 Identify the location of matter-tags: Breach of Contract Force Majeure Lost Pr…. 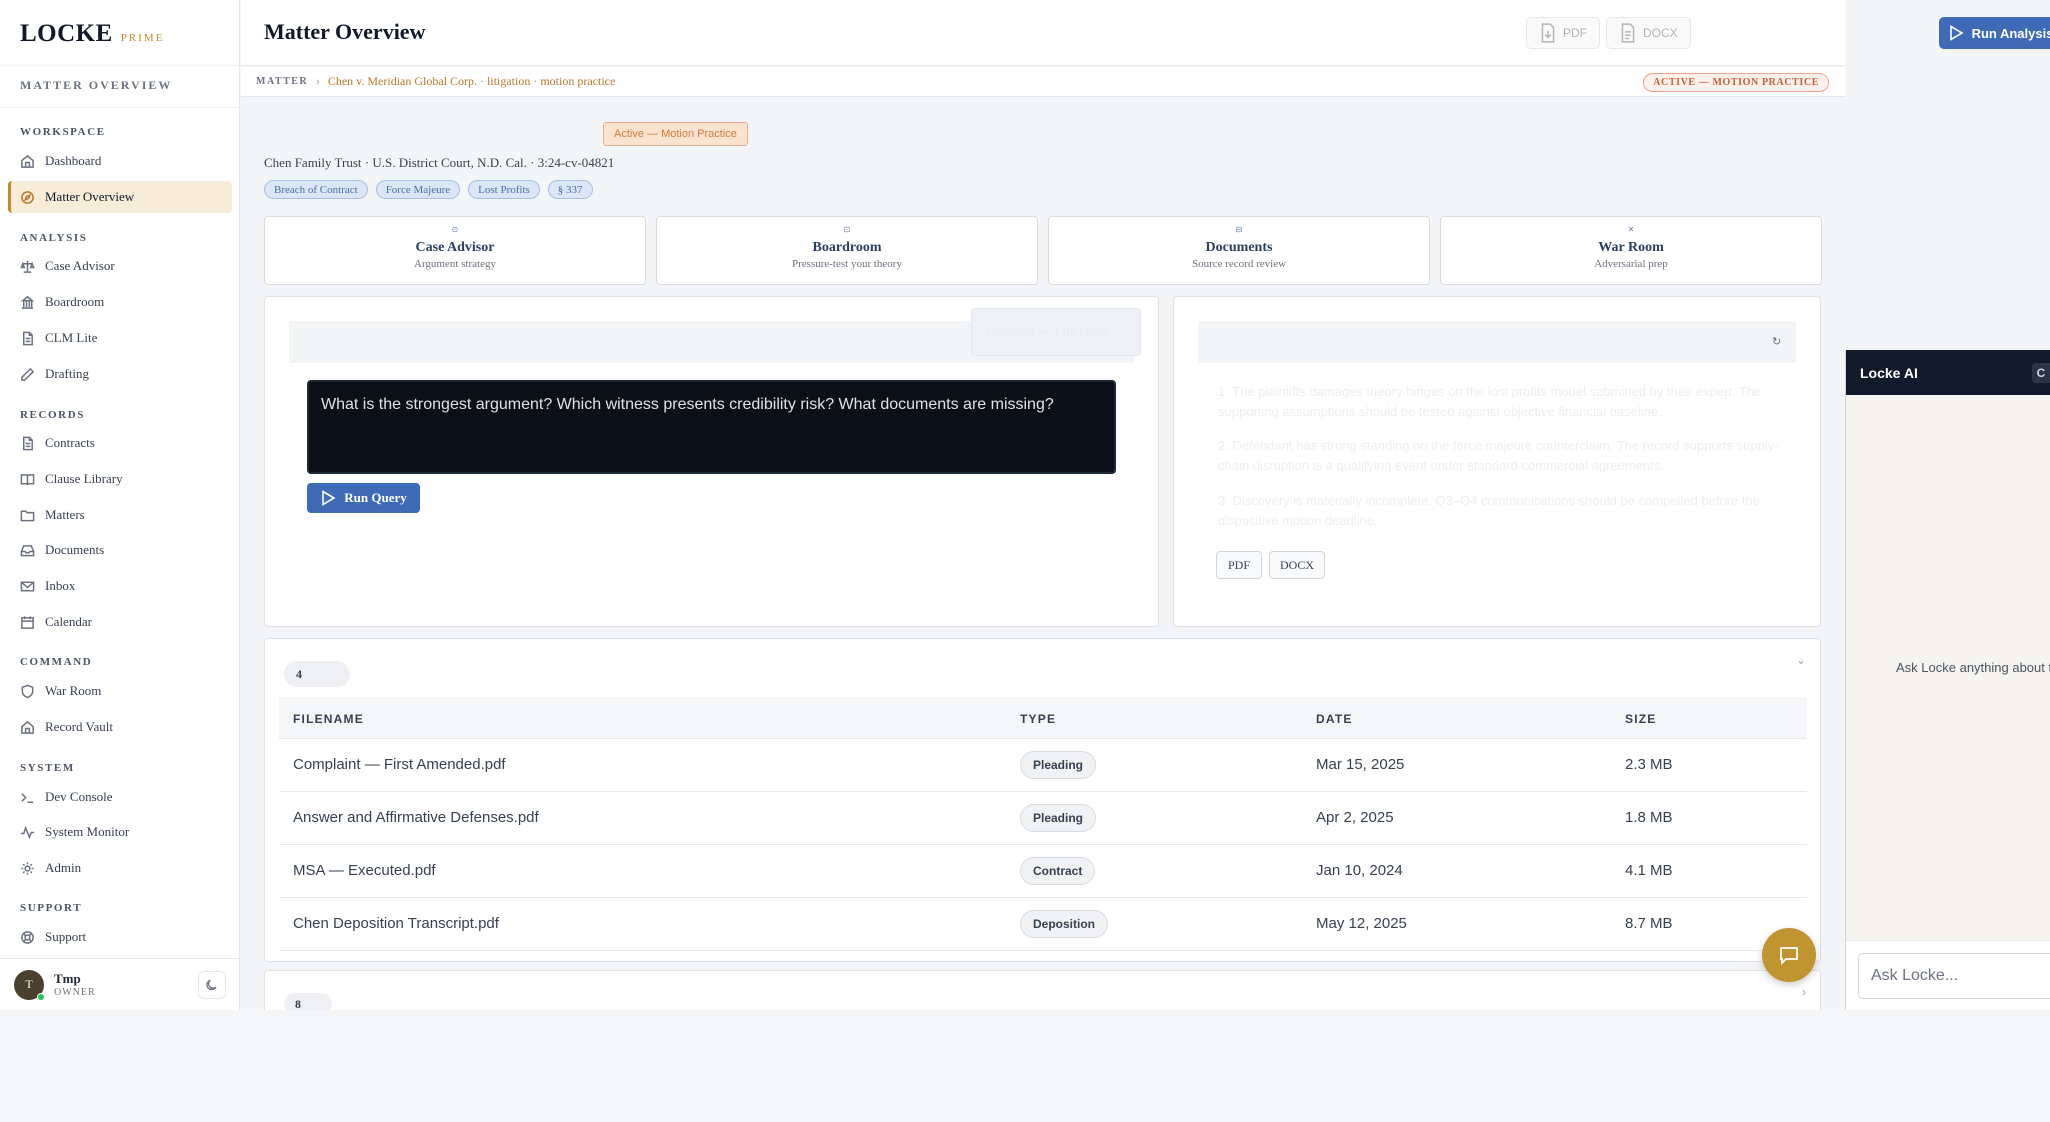
(428, 189).